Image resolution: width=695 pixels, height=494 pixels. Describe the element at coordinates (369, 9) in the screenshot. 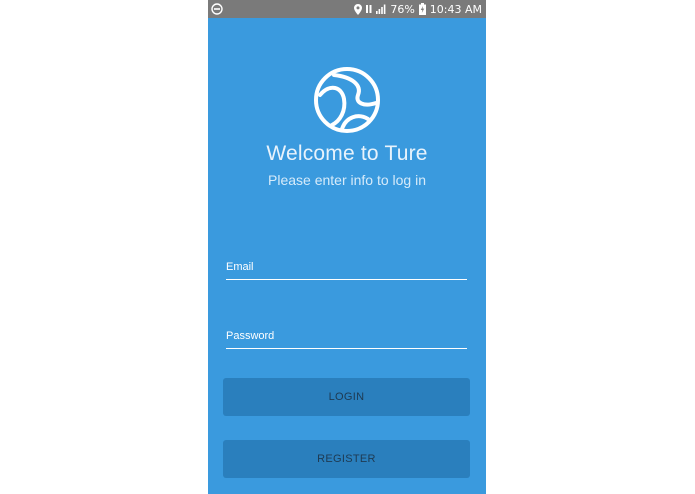

I see `network-data-icon` at that location.